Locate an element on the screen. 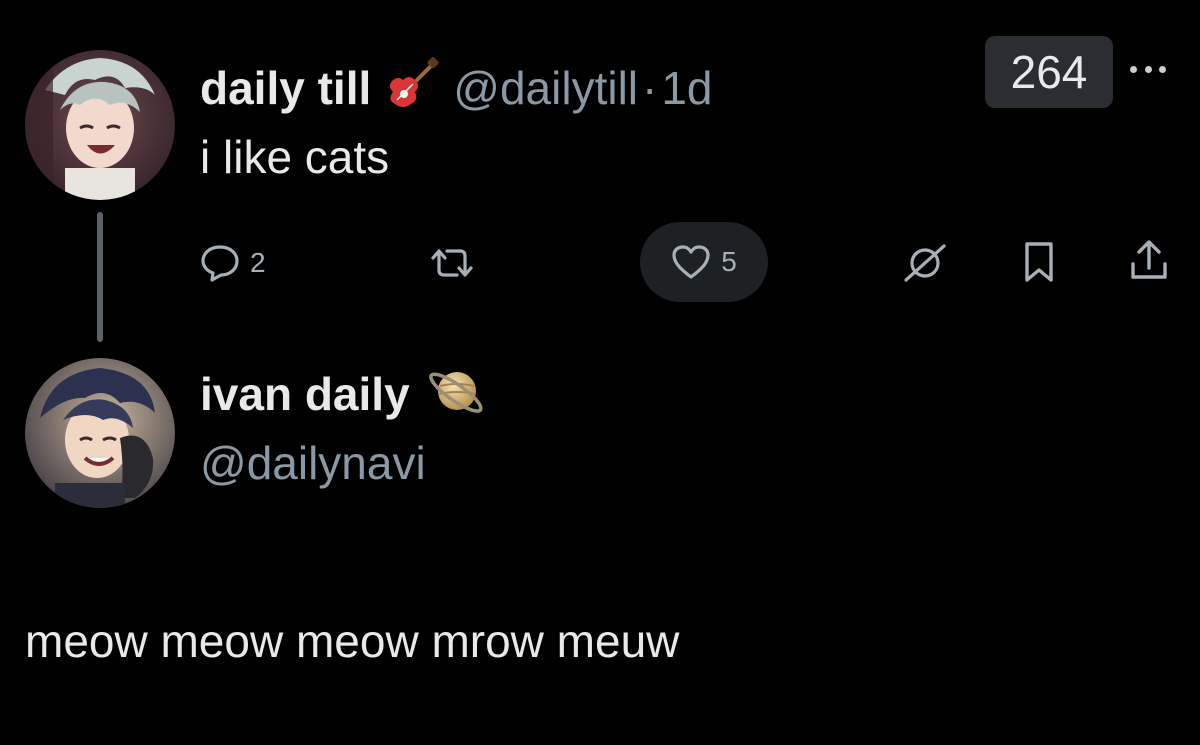 The width and height of the screenshot is (1200, 745). grok-icon is located at coordinates (925, 263).